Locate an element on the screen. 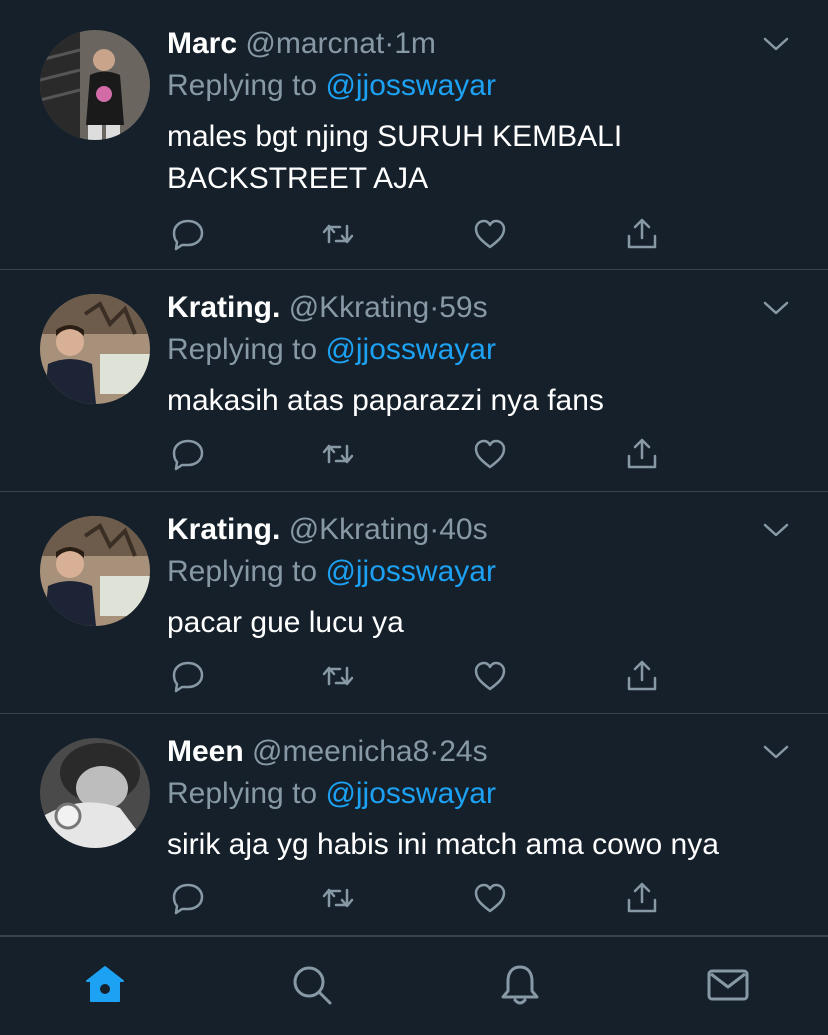  user-handle: @meenicha8 is located at coordinates (340, 751).